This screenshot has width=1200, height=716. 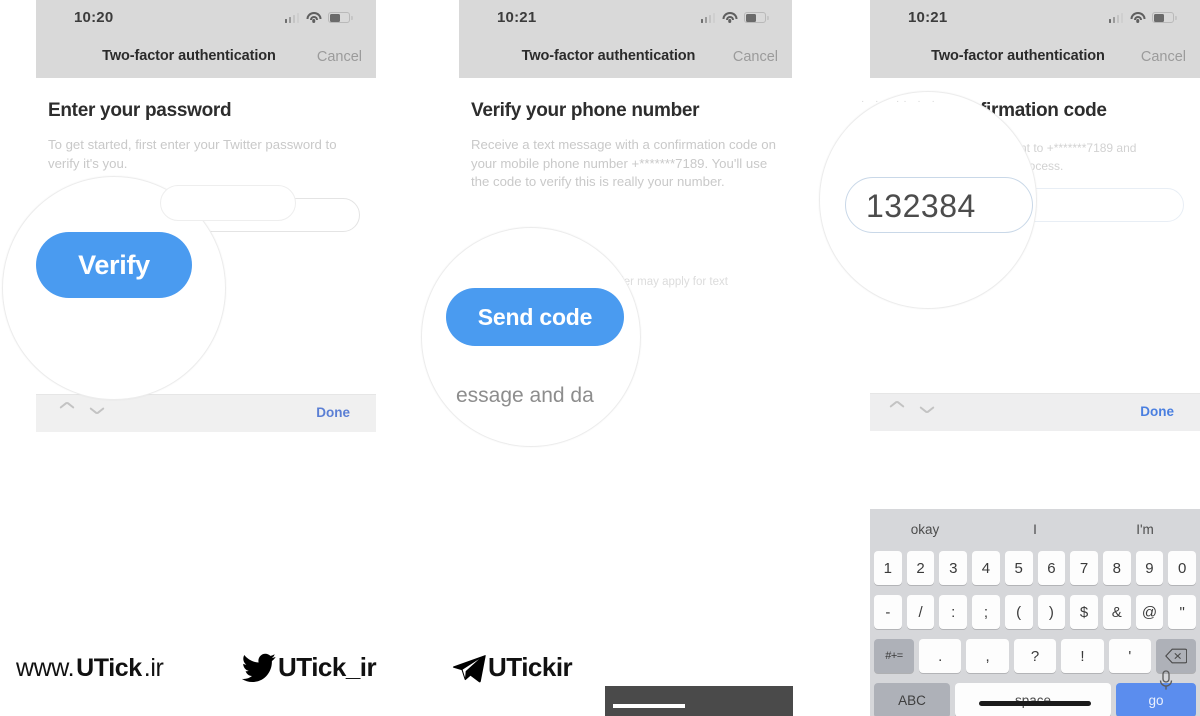 What do you see at coordinates (45, 668) in the screenshot?
I see `website-prefix: www.` at bounding box center [45, 668].